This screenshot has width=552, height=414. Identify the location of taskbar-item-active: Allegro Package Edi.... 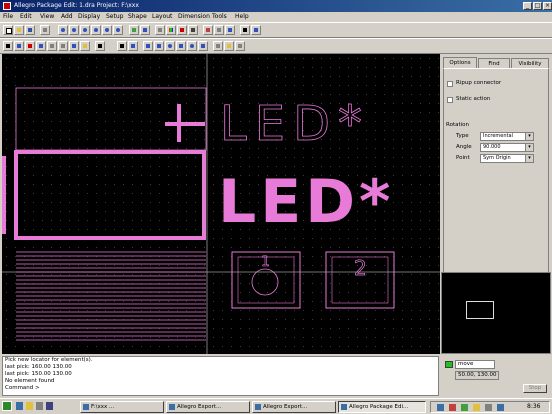
(382, 407).